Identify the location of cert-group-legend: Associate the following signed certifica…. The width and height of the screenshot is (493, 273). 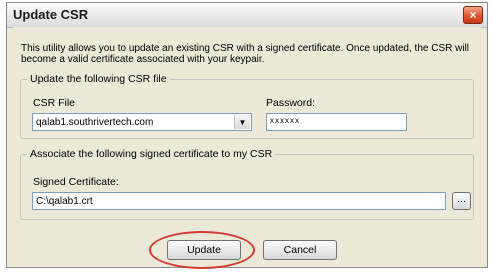
(151, 154).